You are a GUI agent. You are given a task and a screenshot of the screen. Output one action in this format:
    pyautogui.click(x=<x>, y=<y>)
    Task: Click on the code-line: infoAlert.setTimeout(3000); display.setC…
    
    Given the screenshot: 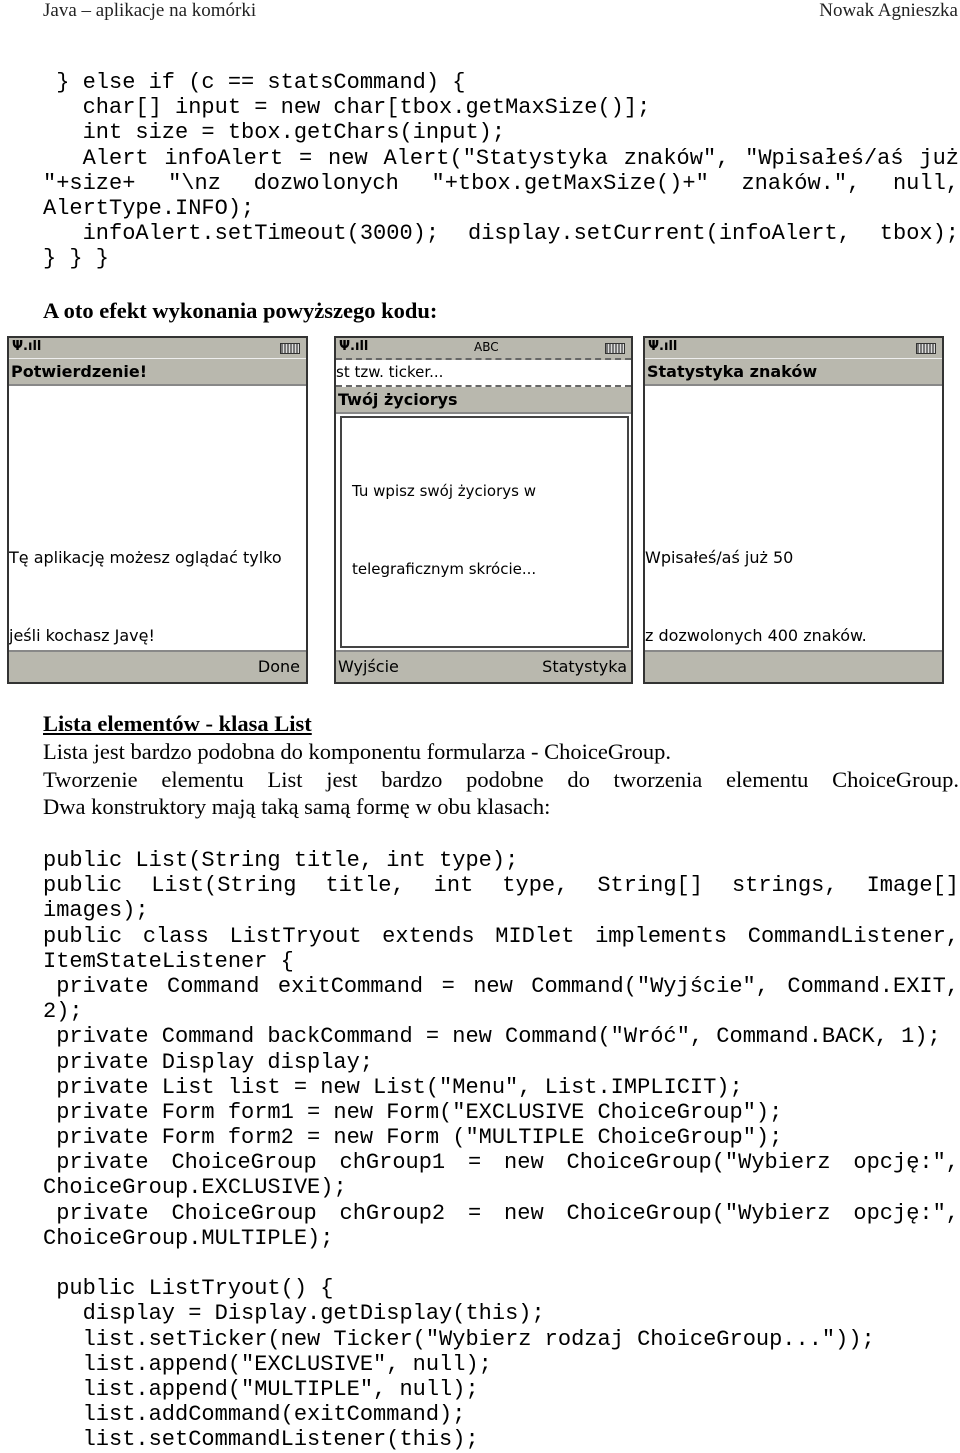 What is the action you would take?
    pyautogui.click(x=520, y=234)
    